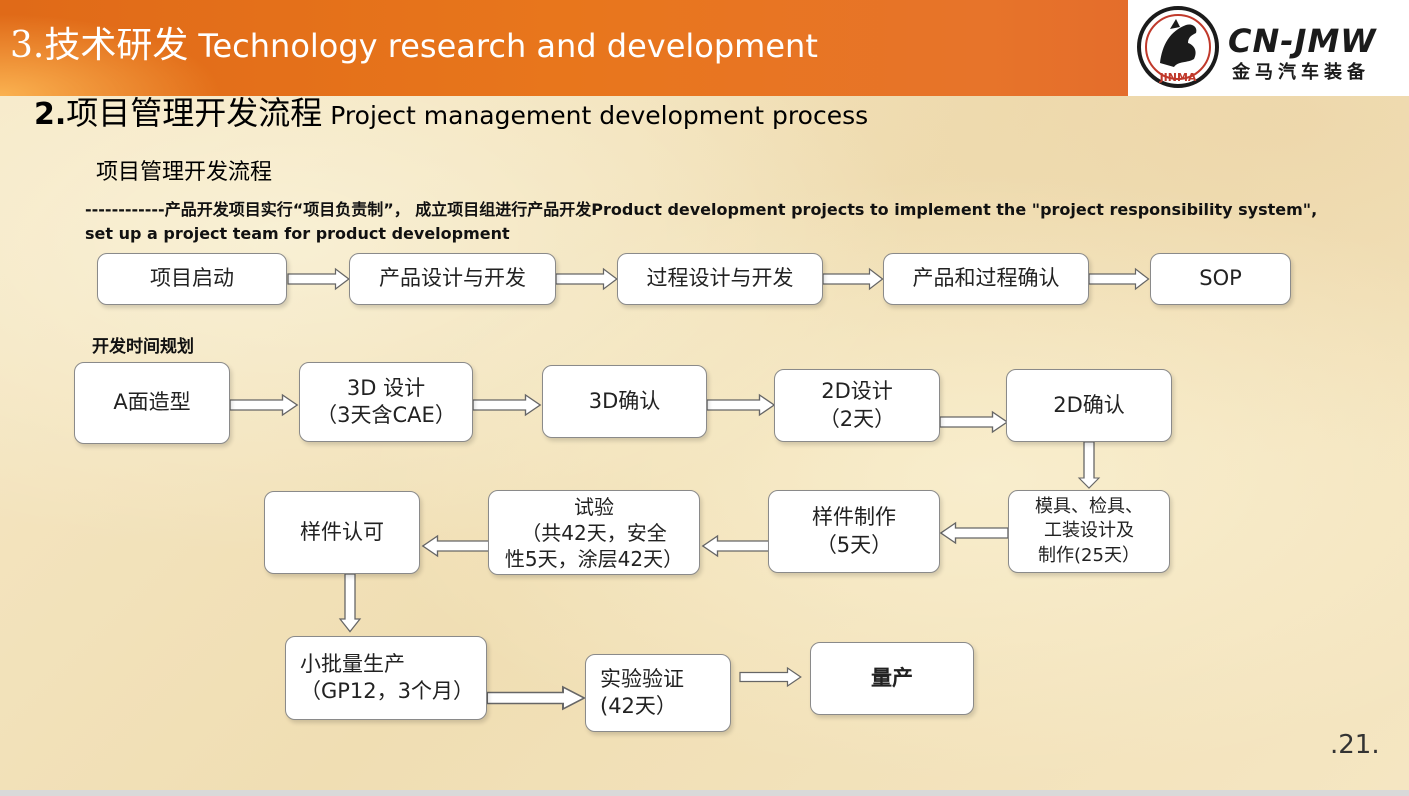 The height and width of the screenshot is (796, 1409). What do you see at coordinates (1178, 77) in the screenshot?
I see `logo-badge-text: JINMA` at bounding box center [1178, 77].